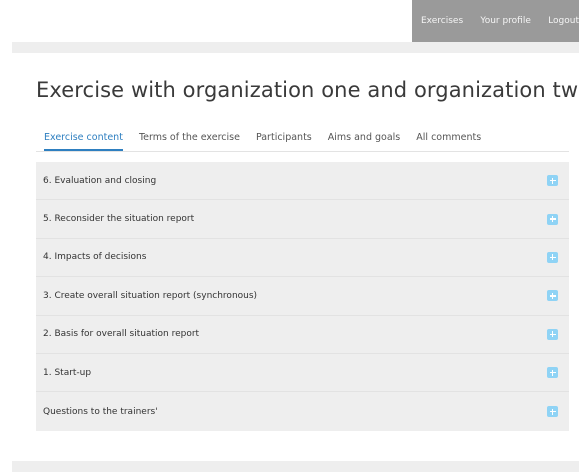  I want to click on accordion-item-label: 4. Impacts of decisions, so click(95, 257).